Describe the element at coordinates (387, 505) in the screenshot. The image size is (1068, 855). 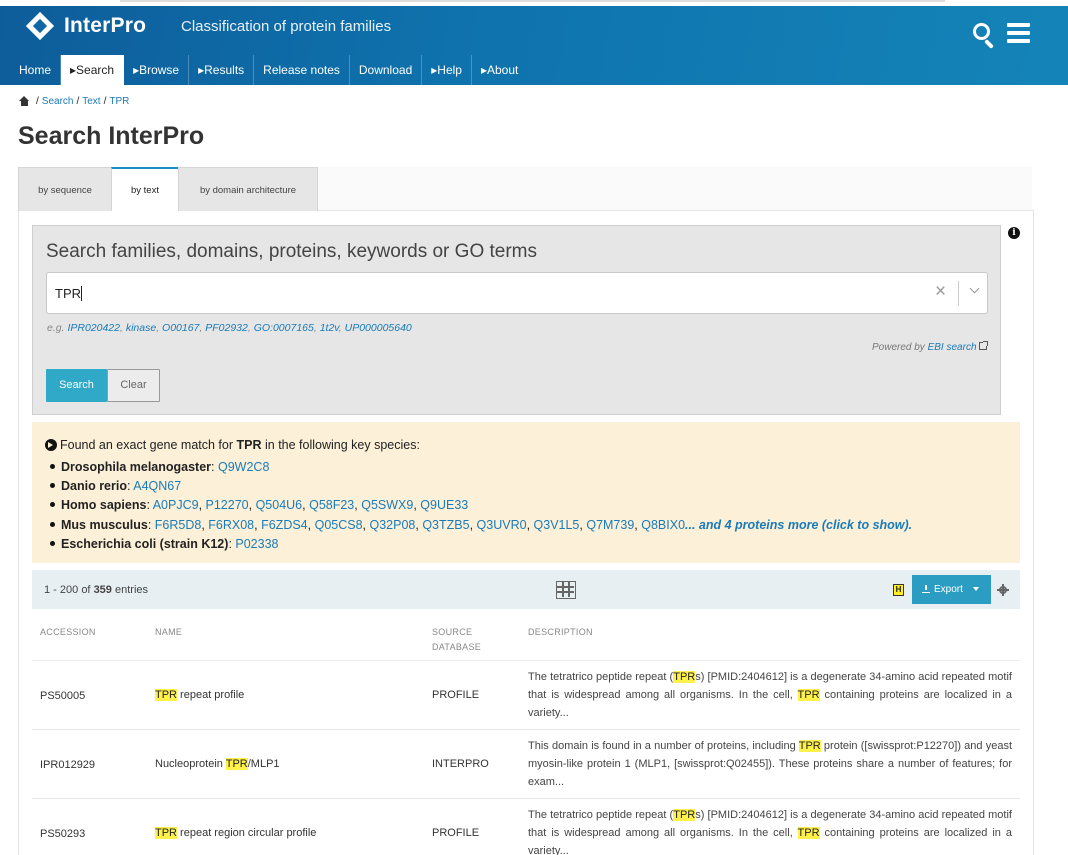
I see `protein-accession-link: Q5SWX9` at that location.